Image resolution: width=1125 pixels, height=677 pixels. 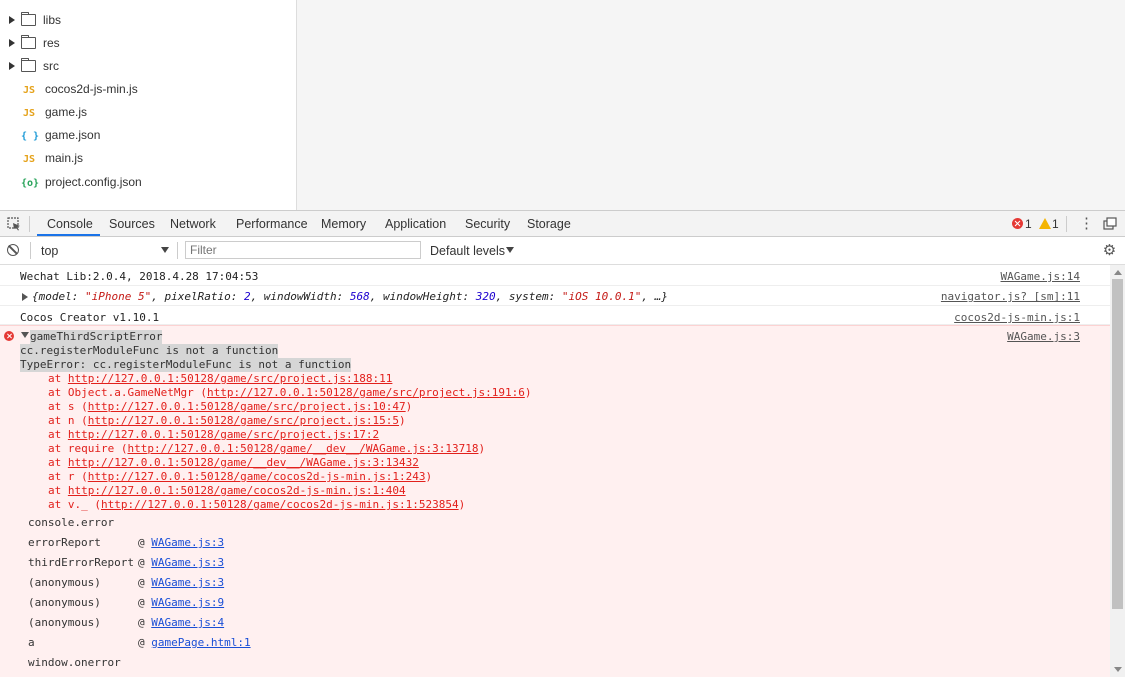 What do you see at coordinates (1045, 223) in the screenshot?
I see `warning-count-icon` at bounding box center [1045, 223].